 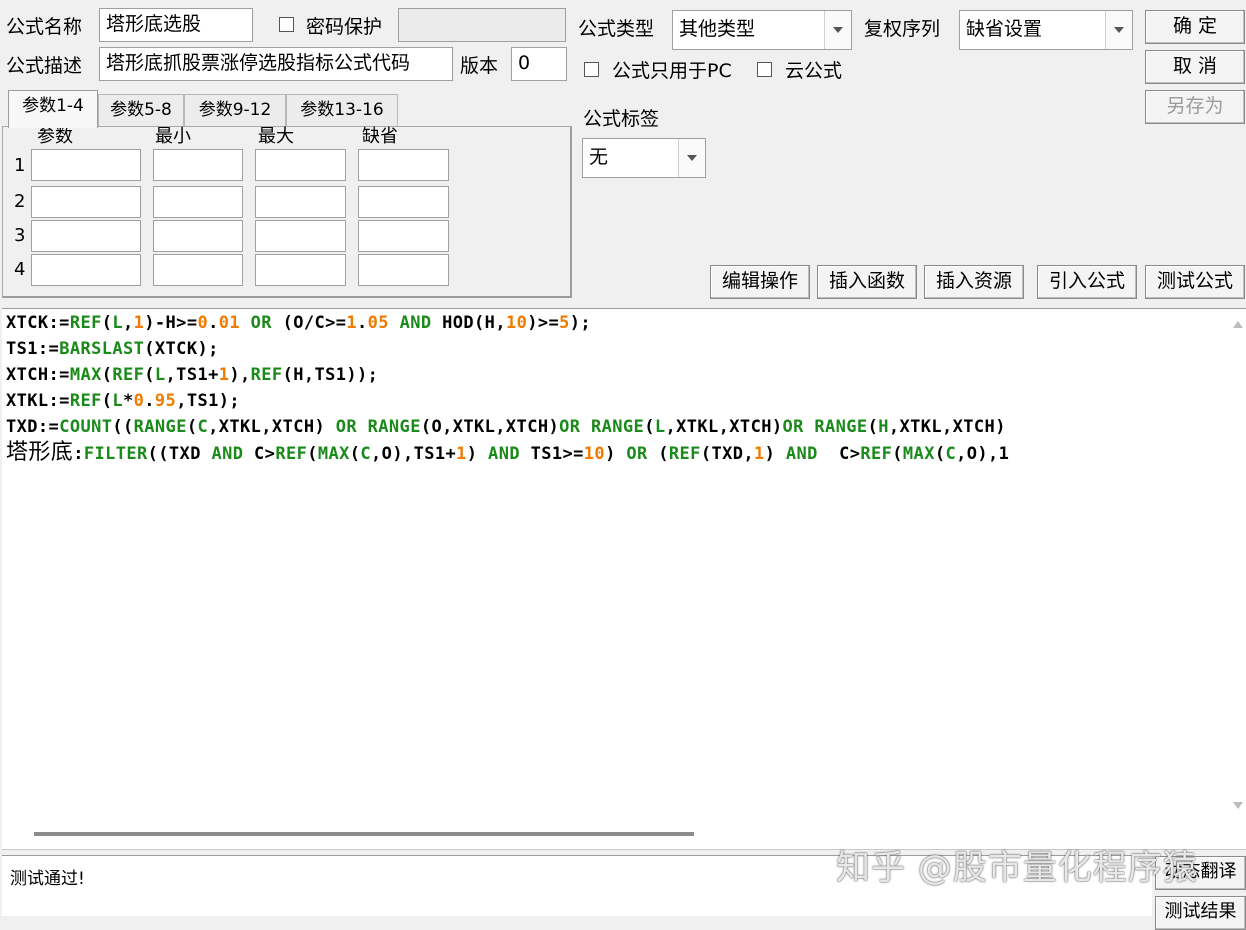 I want to click on tab-params-9-12: 参数9-12, so click(x=235, y=110).